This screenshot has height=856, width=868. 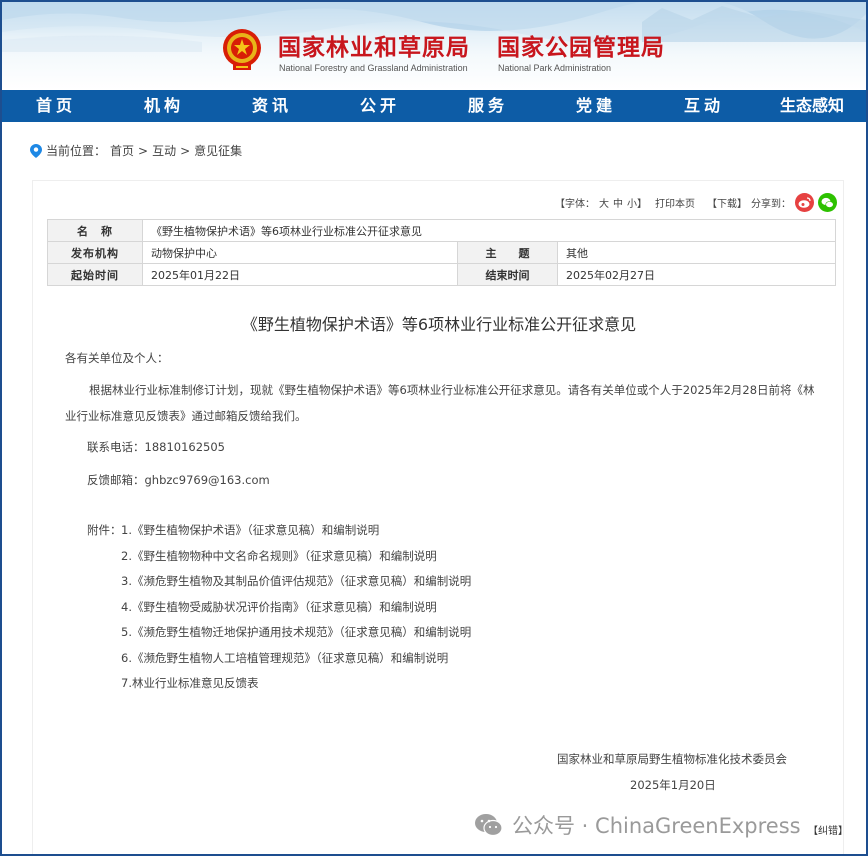 What do you see at coordinates (604, 202) in the screenshot?
I see `font-large-button: 大` at bounding box center [604, 202].